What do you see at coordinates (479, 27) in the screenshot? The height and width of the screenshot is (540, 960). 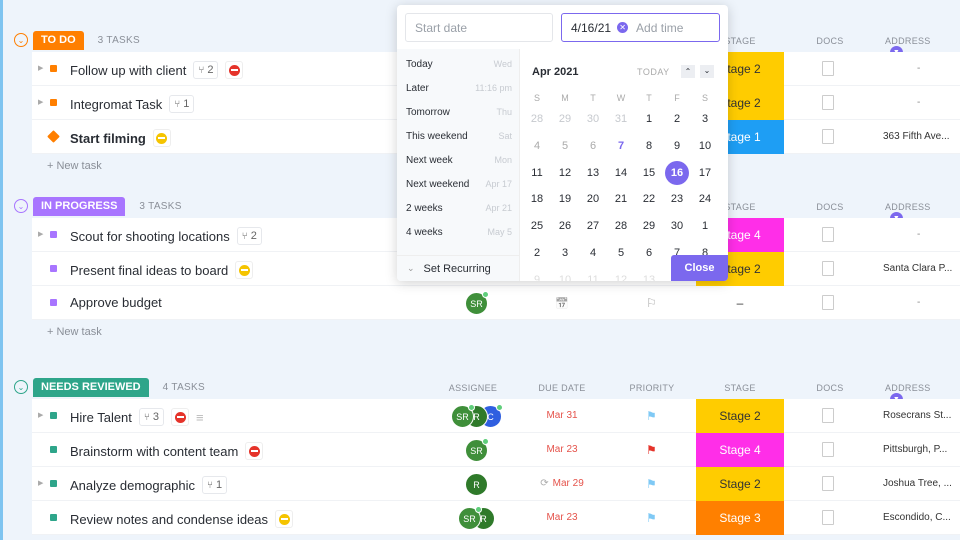 I see `start-date-input: Start date` at bounding box center [479, 27].